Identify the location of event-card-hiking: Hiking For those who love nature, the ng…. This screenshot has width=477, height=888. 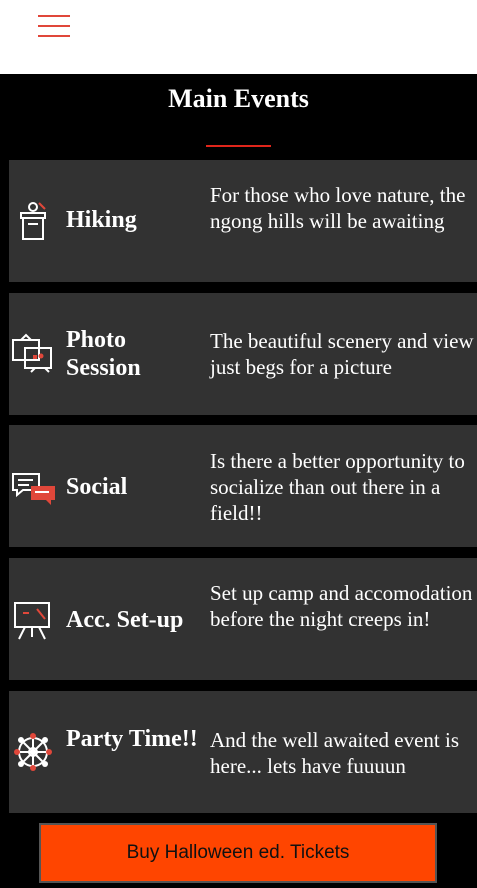
(243, 221).